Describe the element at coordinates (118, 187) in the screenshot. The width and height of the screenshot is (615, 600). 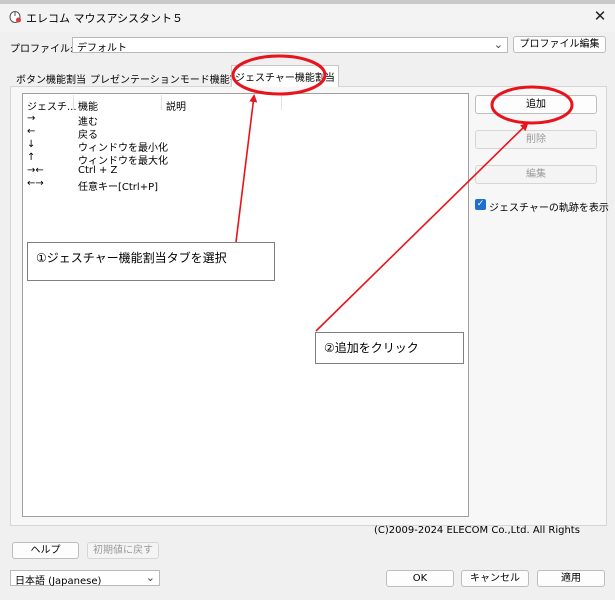
I see `function-cell: 任意キー[Ctrl+P]` at that location.